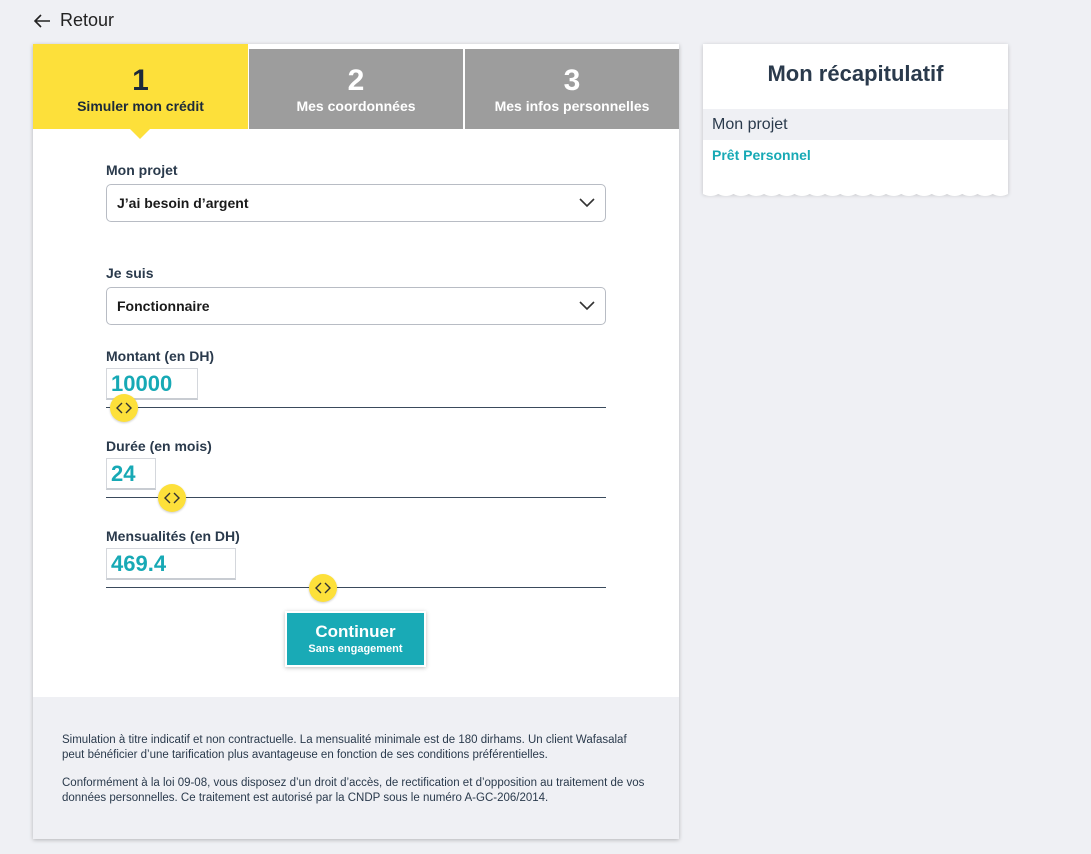 The width and height of the screenshot is (1091, 854). I want to click on duree-slider, so click(356, 498).